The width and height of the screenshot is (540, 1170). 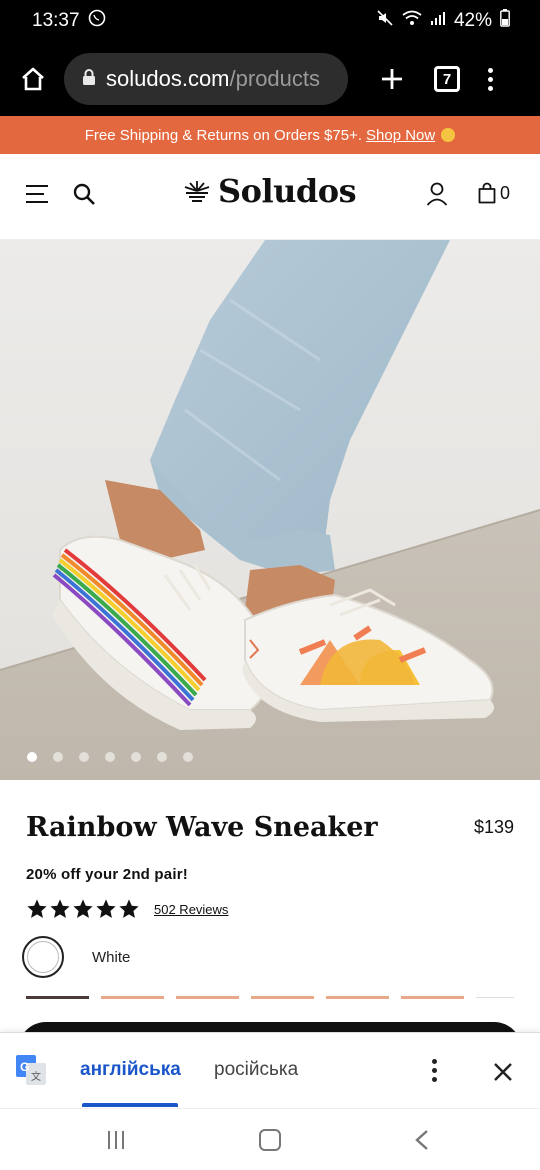 I want to click on search-icon, so click(x=84, y=196).